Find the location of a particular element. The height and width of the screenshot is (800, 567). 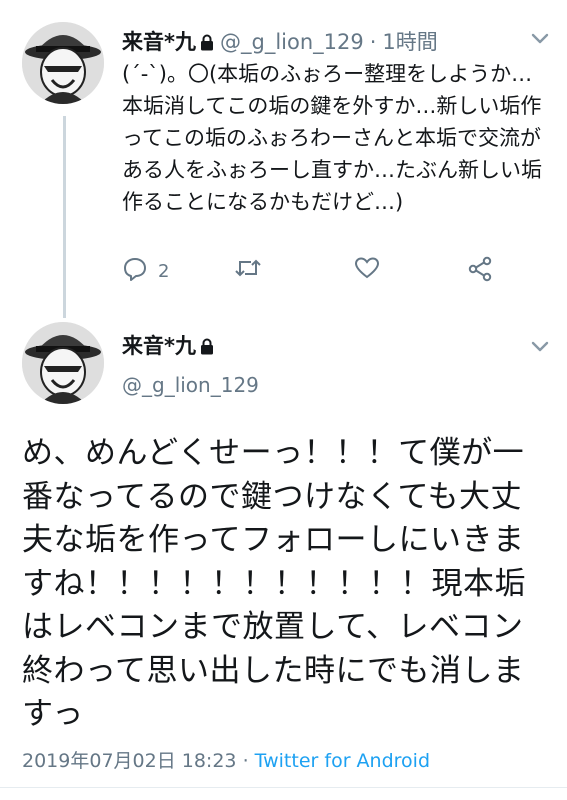

tweet-header: 来音*九 is located at coordinates (171, 345).